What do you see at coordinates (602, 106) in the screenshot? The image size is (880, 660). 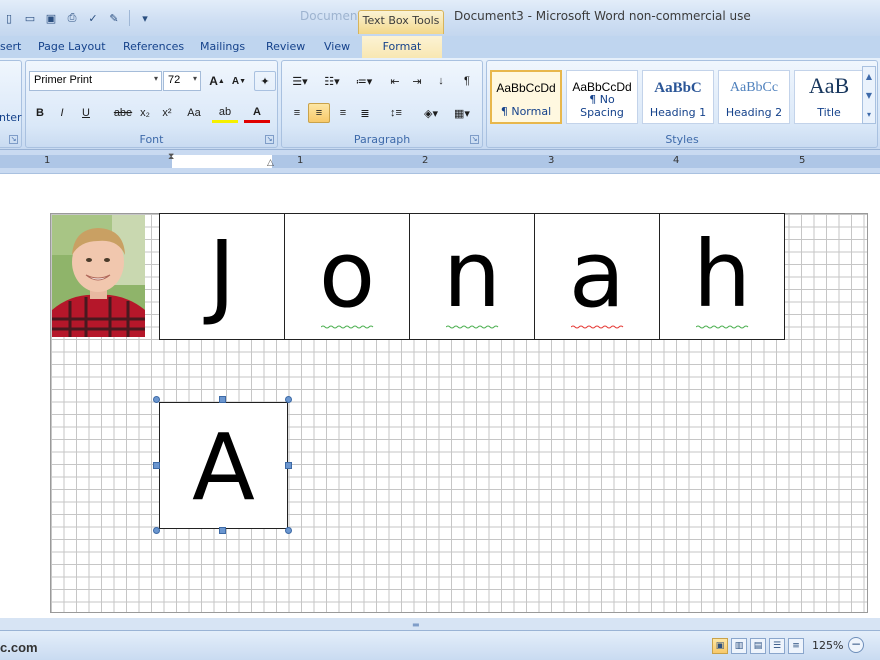 I see `style-name: ¶ No Spacing` at bounding box center [602, 106].